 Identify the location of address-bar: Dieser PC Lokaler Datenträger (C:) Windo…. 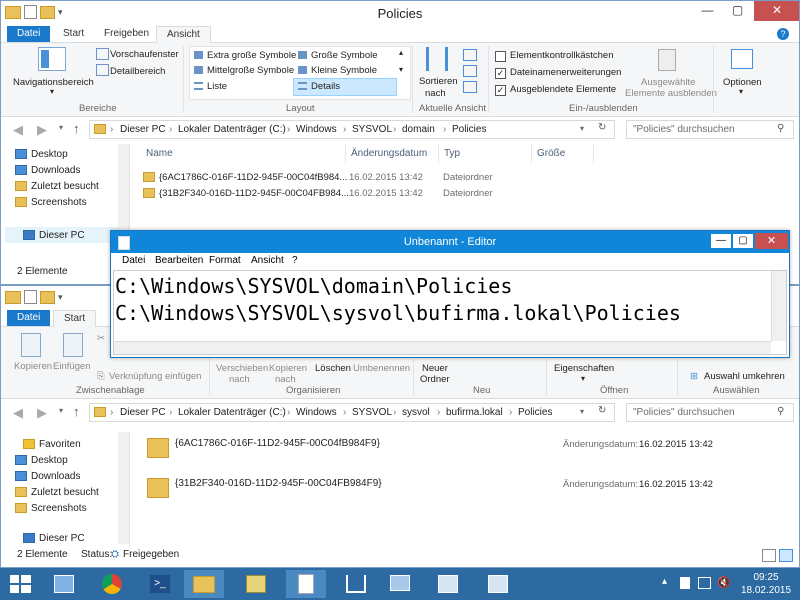
(352, 412).